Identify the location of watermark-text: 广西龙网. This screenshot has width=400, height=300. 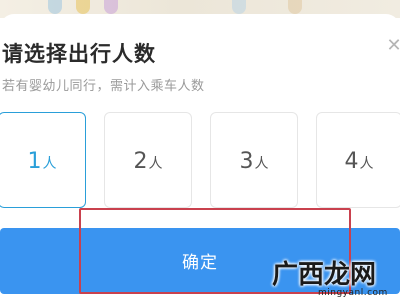
(324, 275).